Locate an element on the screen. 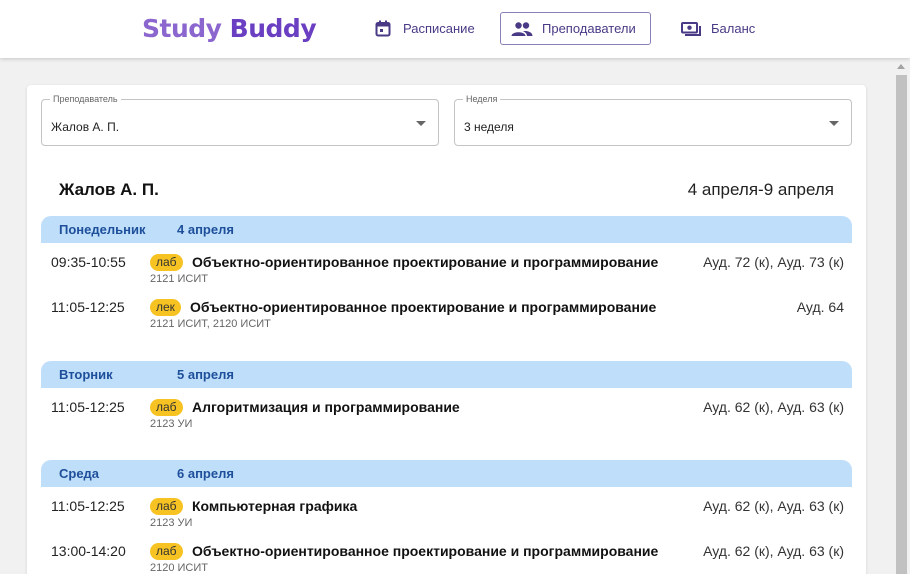 The width and height of the screenshot is (910, 574). lesson-groups: 2121 ИСИТ, 2120 ИСИТ is located at coordinates (210, 324).